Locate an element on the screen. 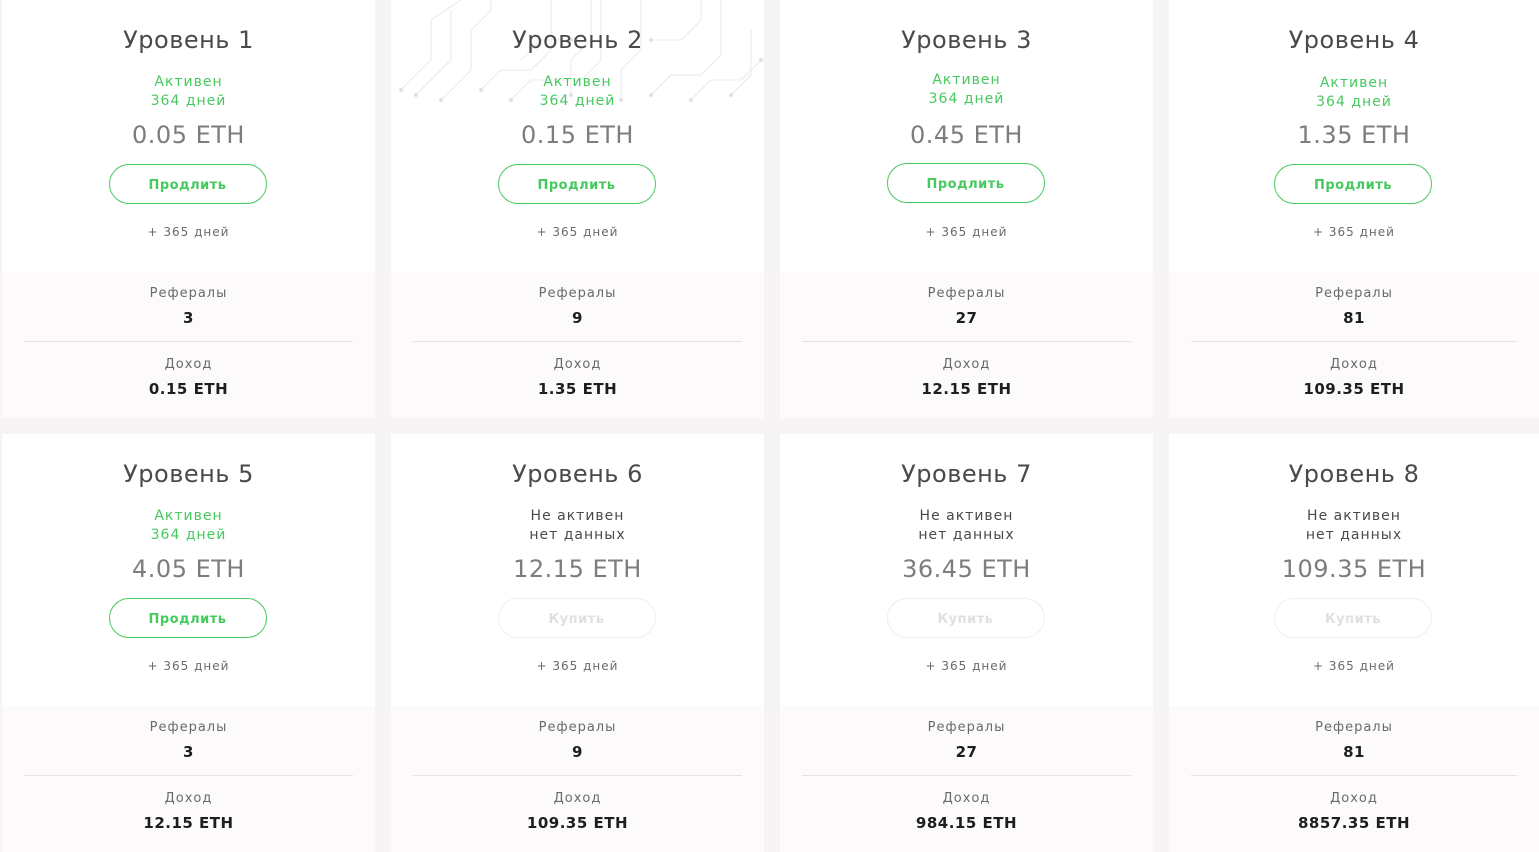 This screenshot has width=1539, height=852. level-price: 0.05 ETH is located at coordinates (188, 135).